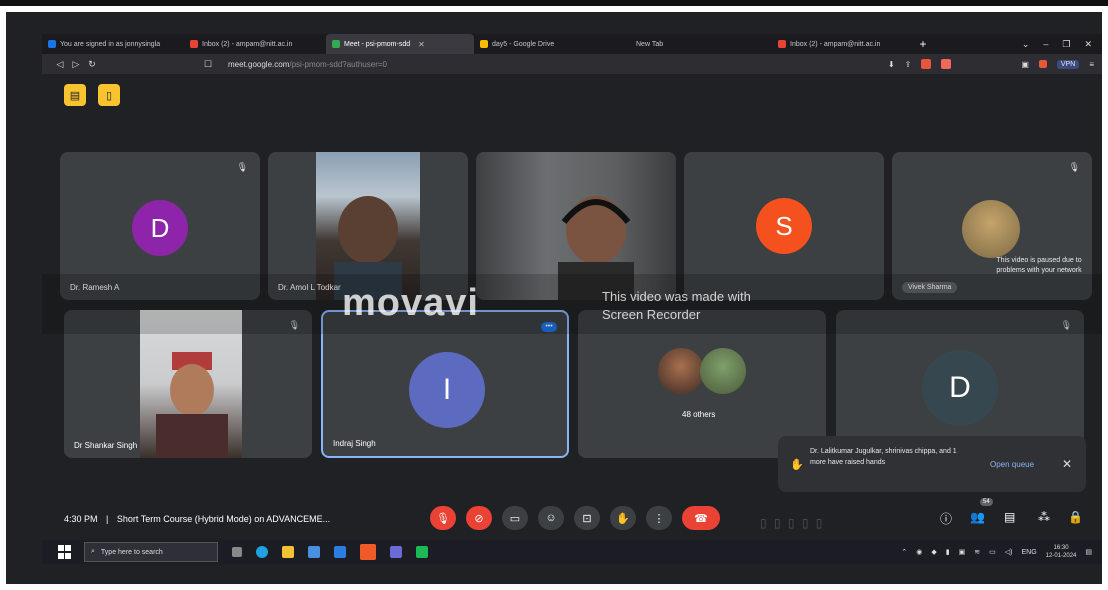 The width and height of the screenshot is (1108, 590). What do you see at coordinates (659, 518) in the screenshot?
I see `more-options-button: ⋮` at bounding box center [659, 518].